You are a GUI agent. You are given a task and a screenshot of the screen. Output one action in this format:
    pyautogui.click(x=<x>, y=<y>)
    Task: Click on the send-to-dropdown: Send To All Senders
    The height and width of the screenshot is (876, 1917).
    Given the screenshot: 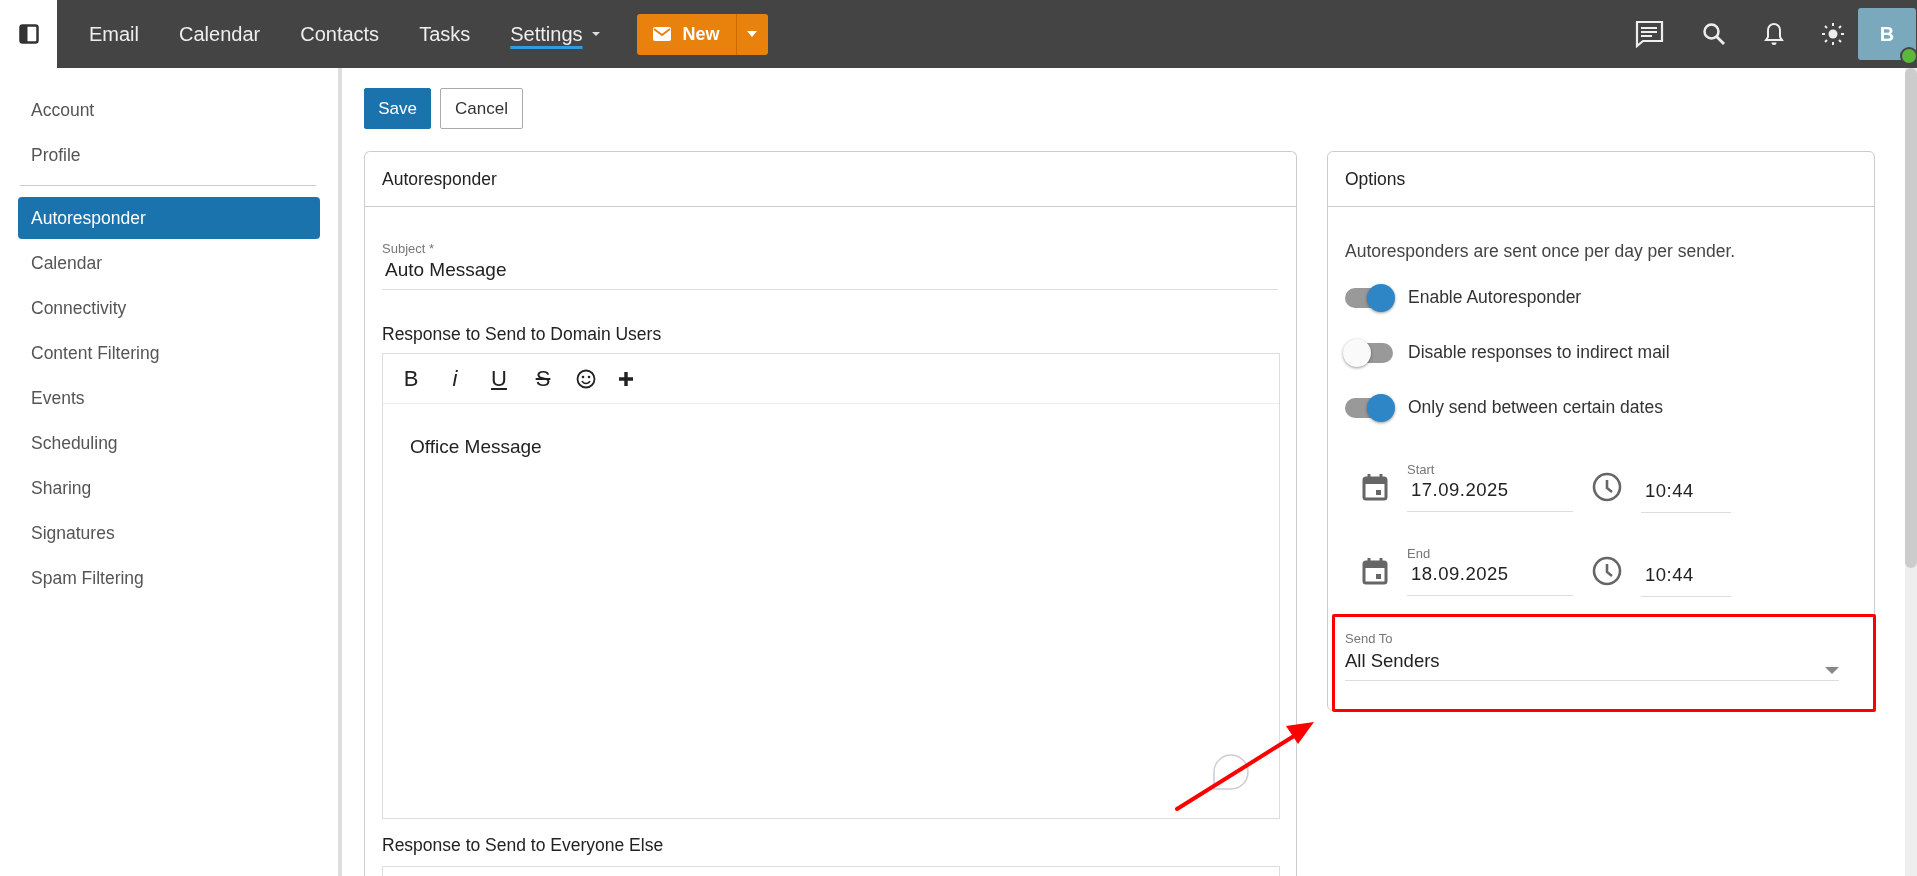 What is the action you would take?
    pyautogui.click(x=1592, y=656)
    